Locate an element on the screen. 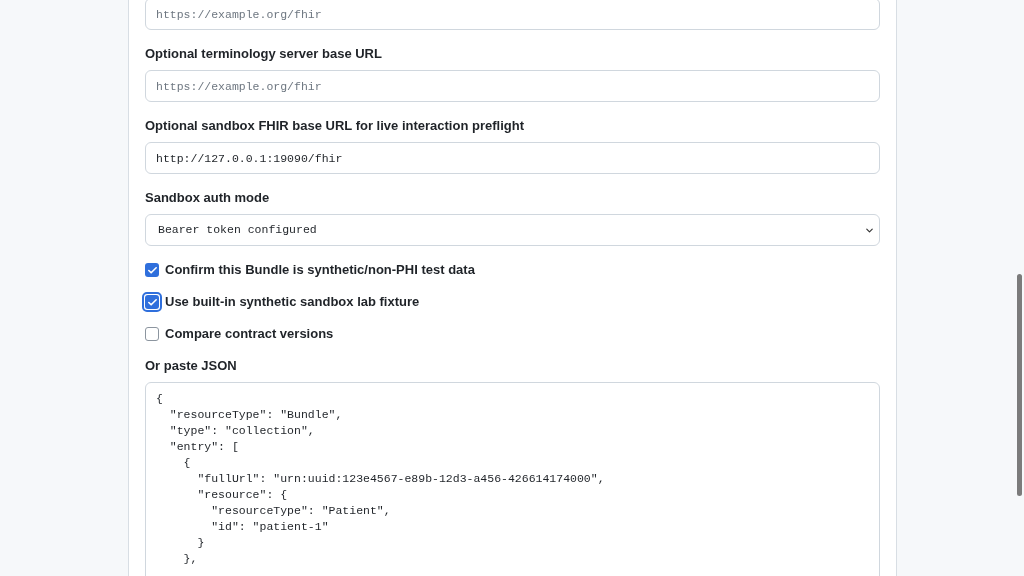 This screenshot has height=576, width=1024. field-label: Optional terminology server base URL is located at coordinates (264, 54).